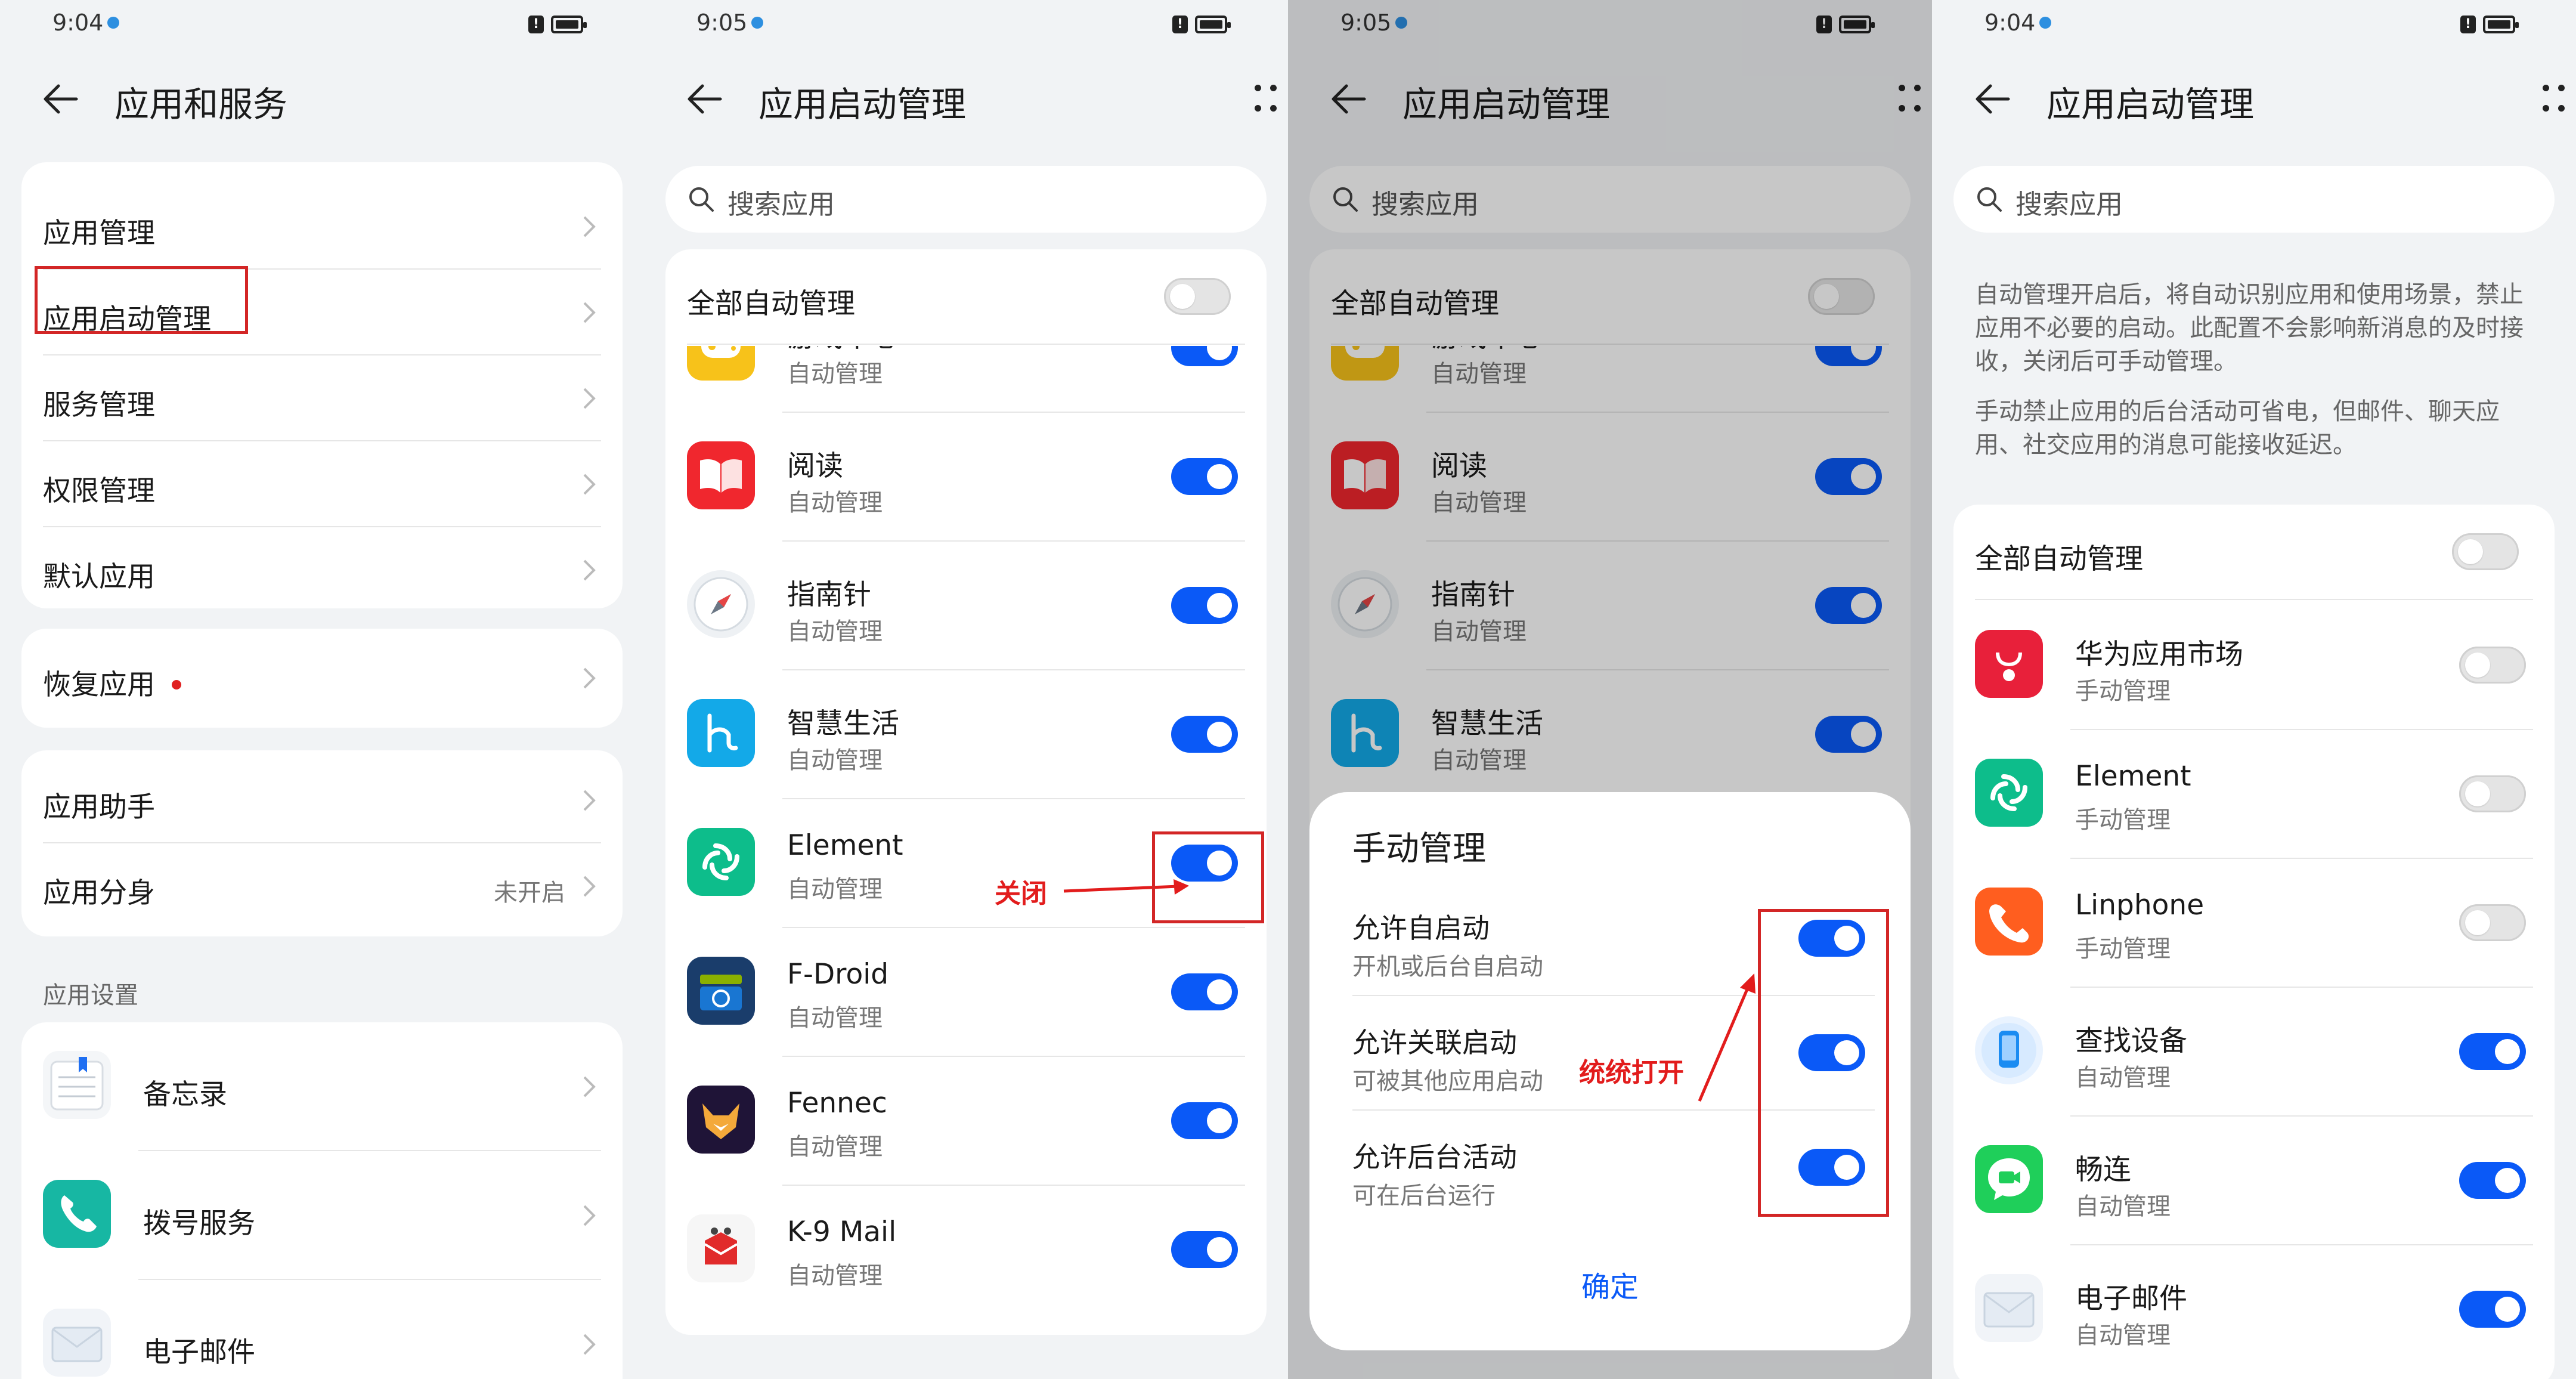 This screenshot has width=2576, height=1379. Describe the element at coordinates (829, 595) in the screenshot. I see `app-name: 指南针` at that location.